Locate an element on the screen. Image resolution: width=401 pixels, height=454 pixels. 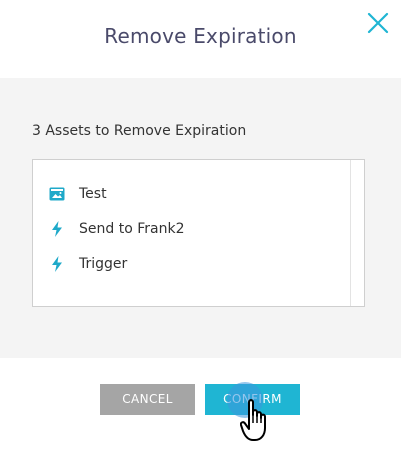
list-item: Trigger is located at coordinates (88, 264).